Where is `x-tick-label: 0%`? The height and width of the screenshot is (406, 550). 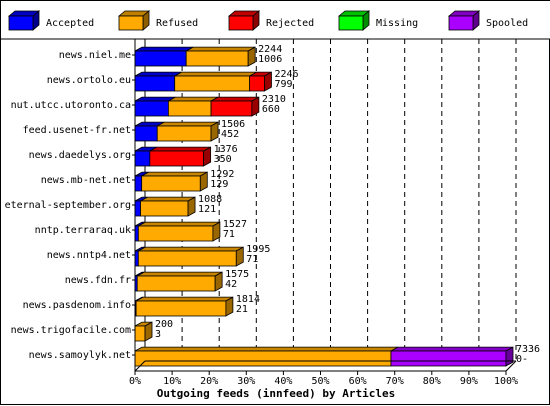 x-tick-label: 0% is located at coordinates (135, 381).